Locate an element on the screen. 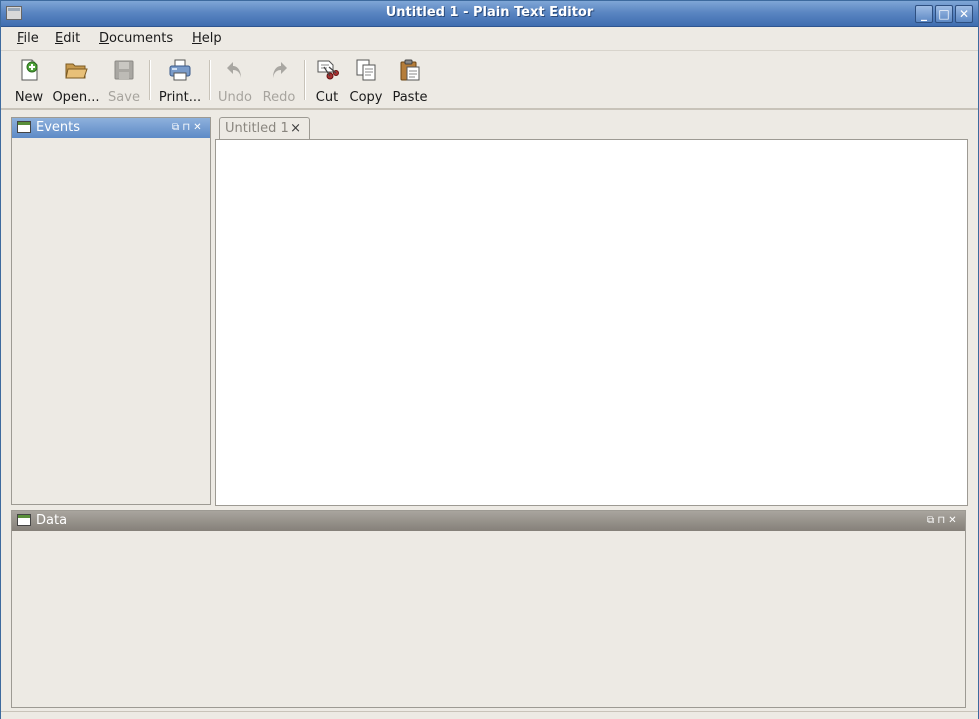 The image size is (979, 719). redo-button: Redo is located at coordinates (279, 80).